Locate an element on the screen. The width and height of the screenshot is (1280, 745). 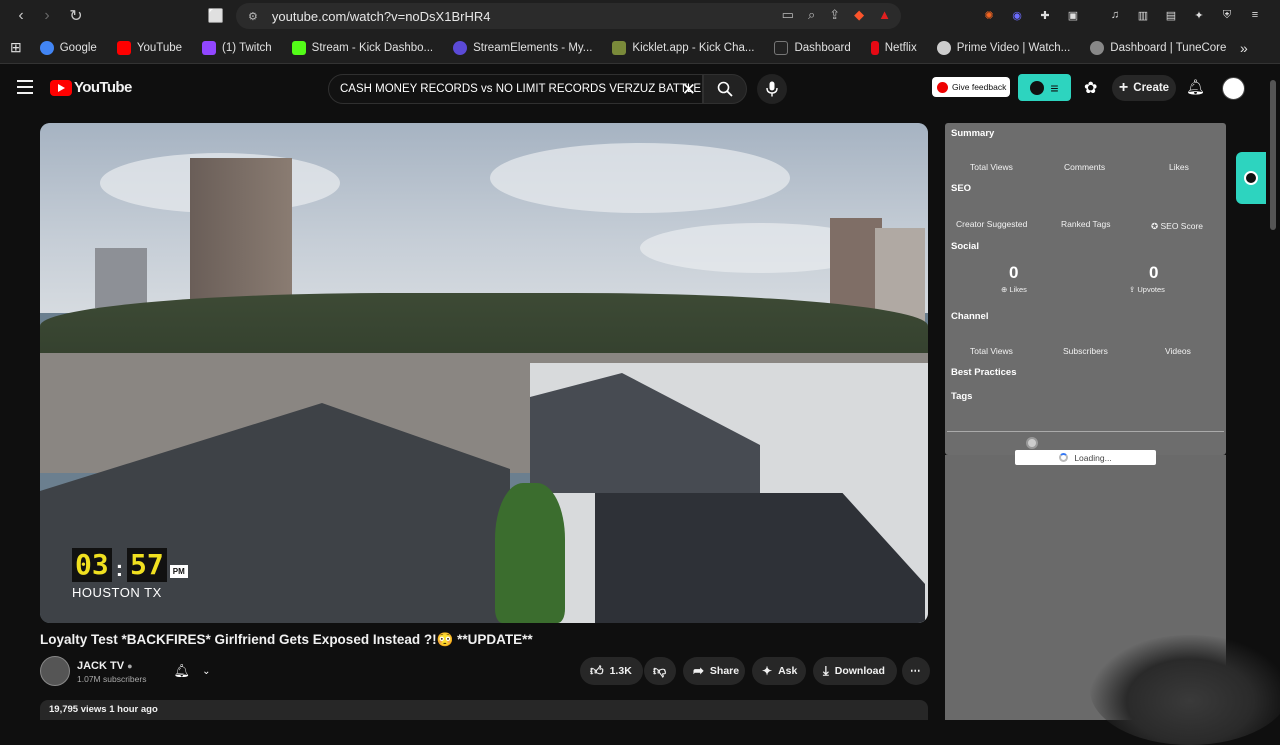
sparkle-icon: ✦ is located at coordinates (767, 671).